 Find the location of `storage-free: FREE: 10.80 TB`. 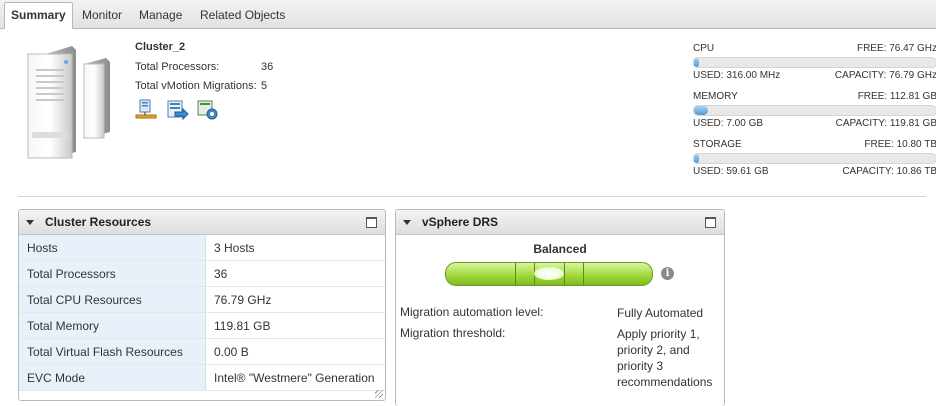

storage-free: FREE: 10.80 TB is located at coordinates (900, 144).